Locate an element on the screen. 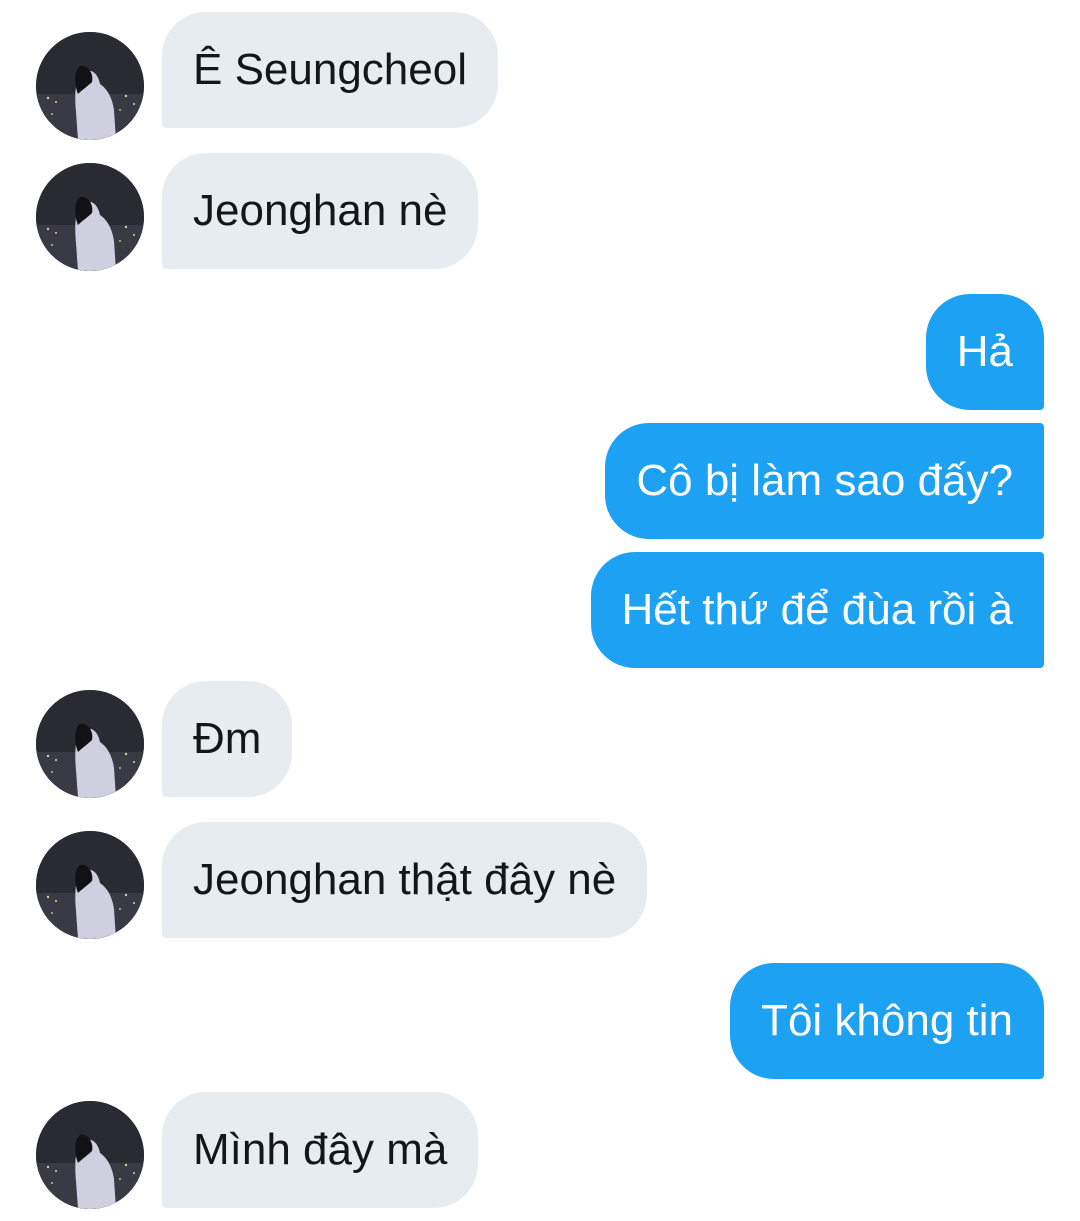 Image resolution: width=1080 pixels, height=1221 pixels. message-text: Jeonghan thật đây nè is located at coordinates (405, 879).